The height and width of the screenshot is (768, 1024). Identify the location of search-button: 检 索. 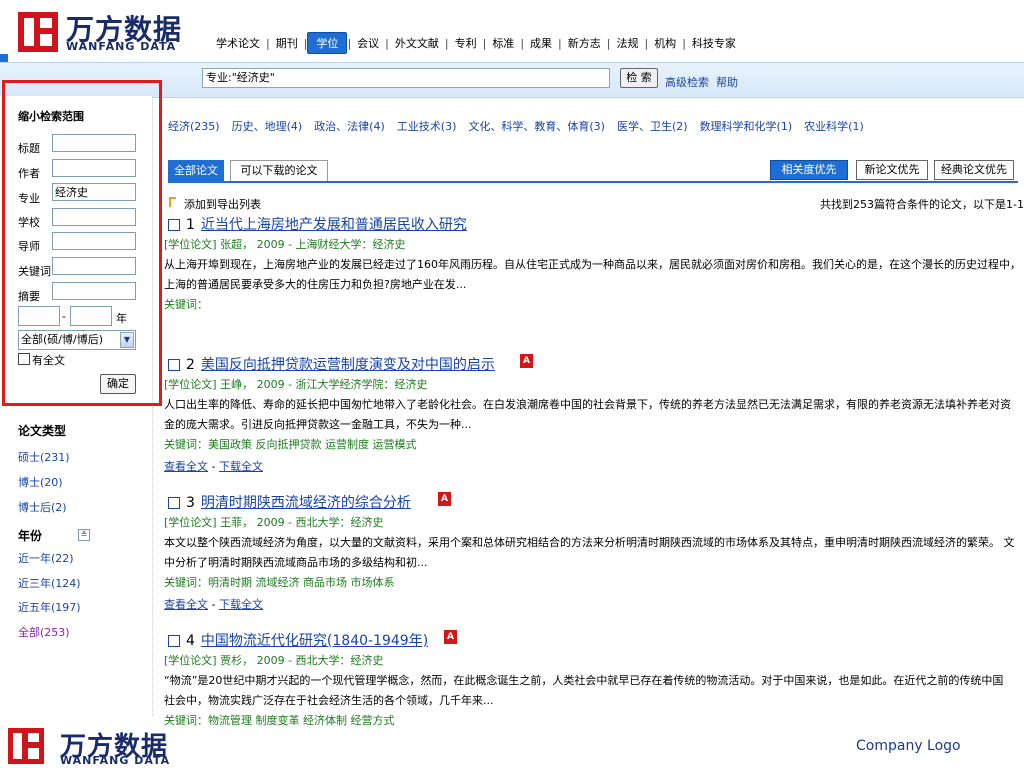
(639, 78).